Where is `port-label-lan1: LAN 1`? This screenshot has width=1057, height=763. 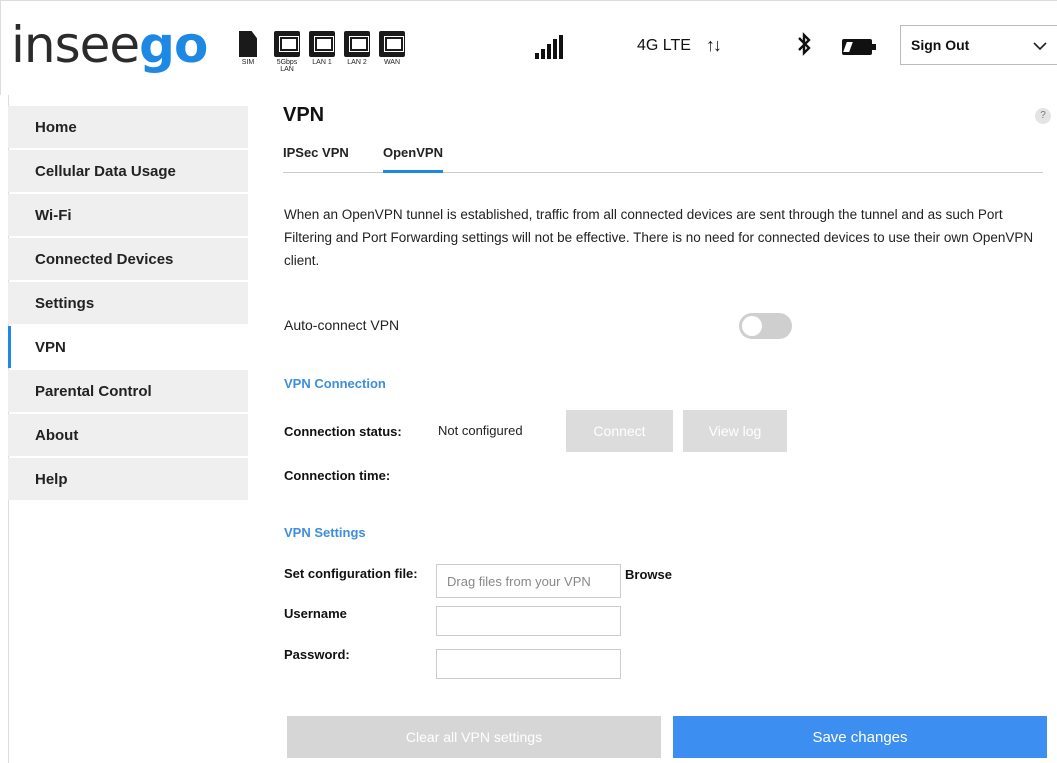
port-label-lan1: LAN 1 is located at coordinates (322, 62).